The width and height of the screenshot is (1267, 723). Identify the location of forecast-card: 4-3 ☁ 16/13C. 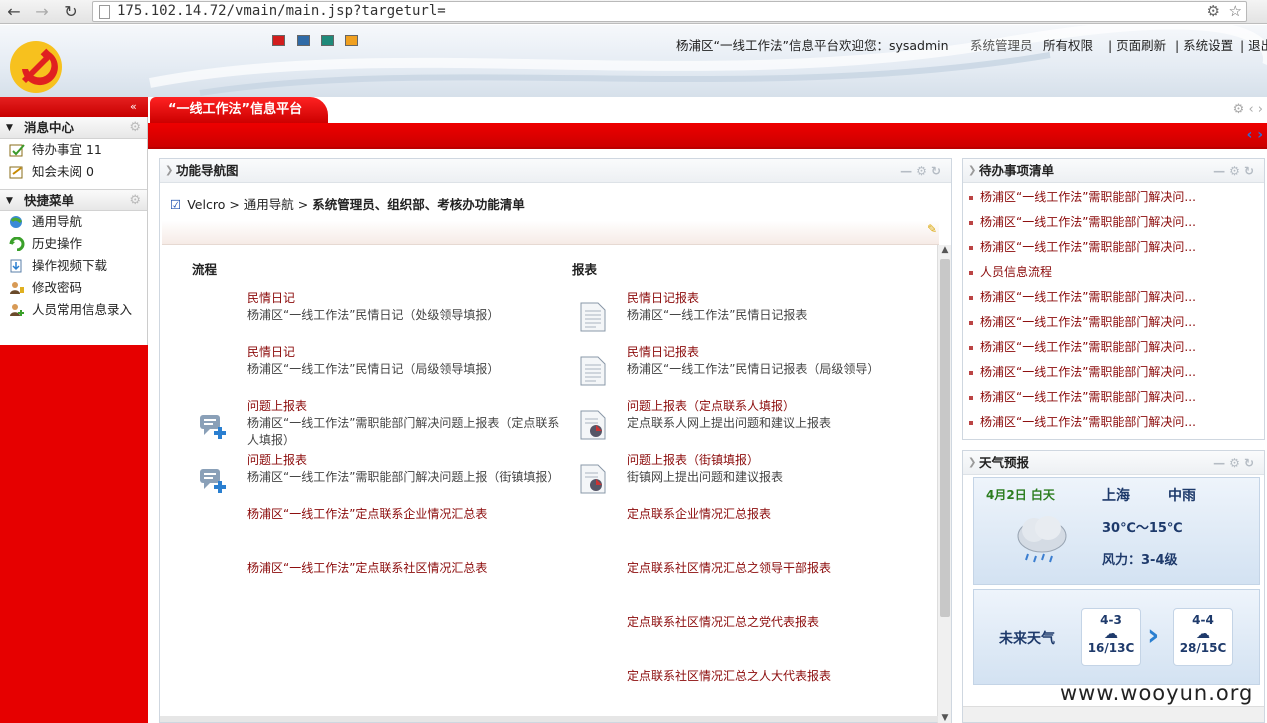
(1111, 637).